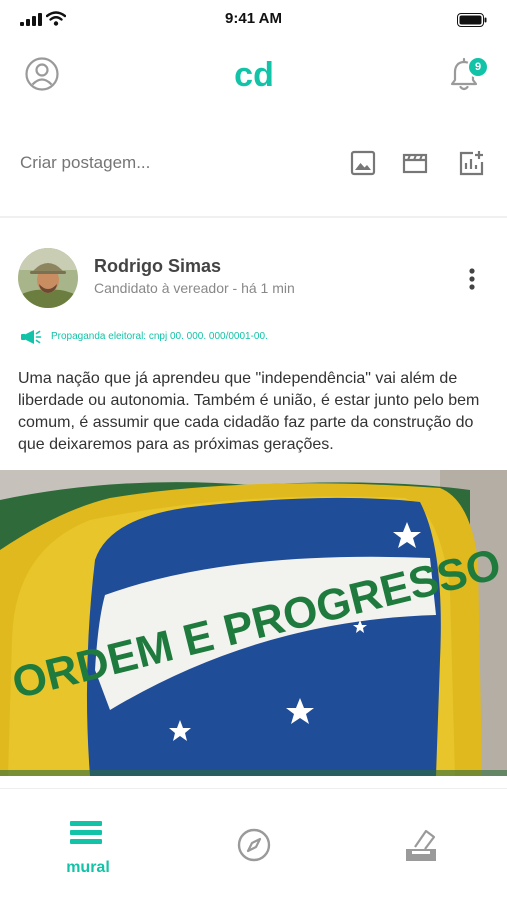 The height and width of the screenshot is (900, 507). I want to click on more-options-icon, so click(472, 279).